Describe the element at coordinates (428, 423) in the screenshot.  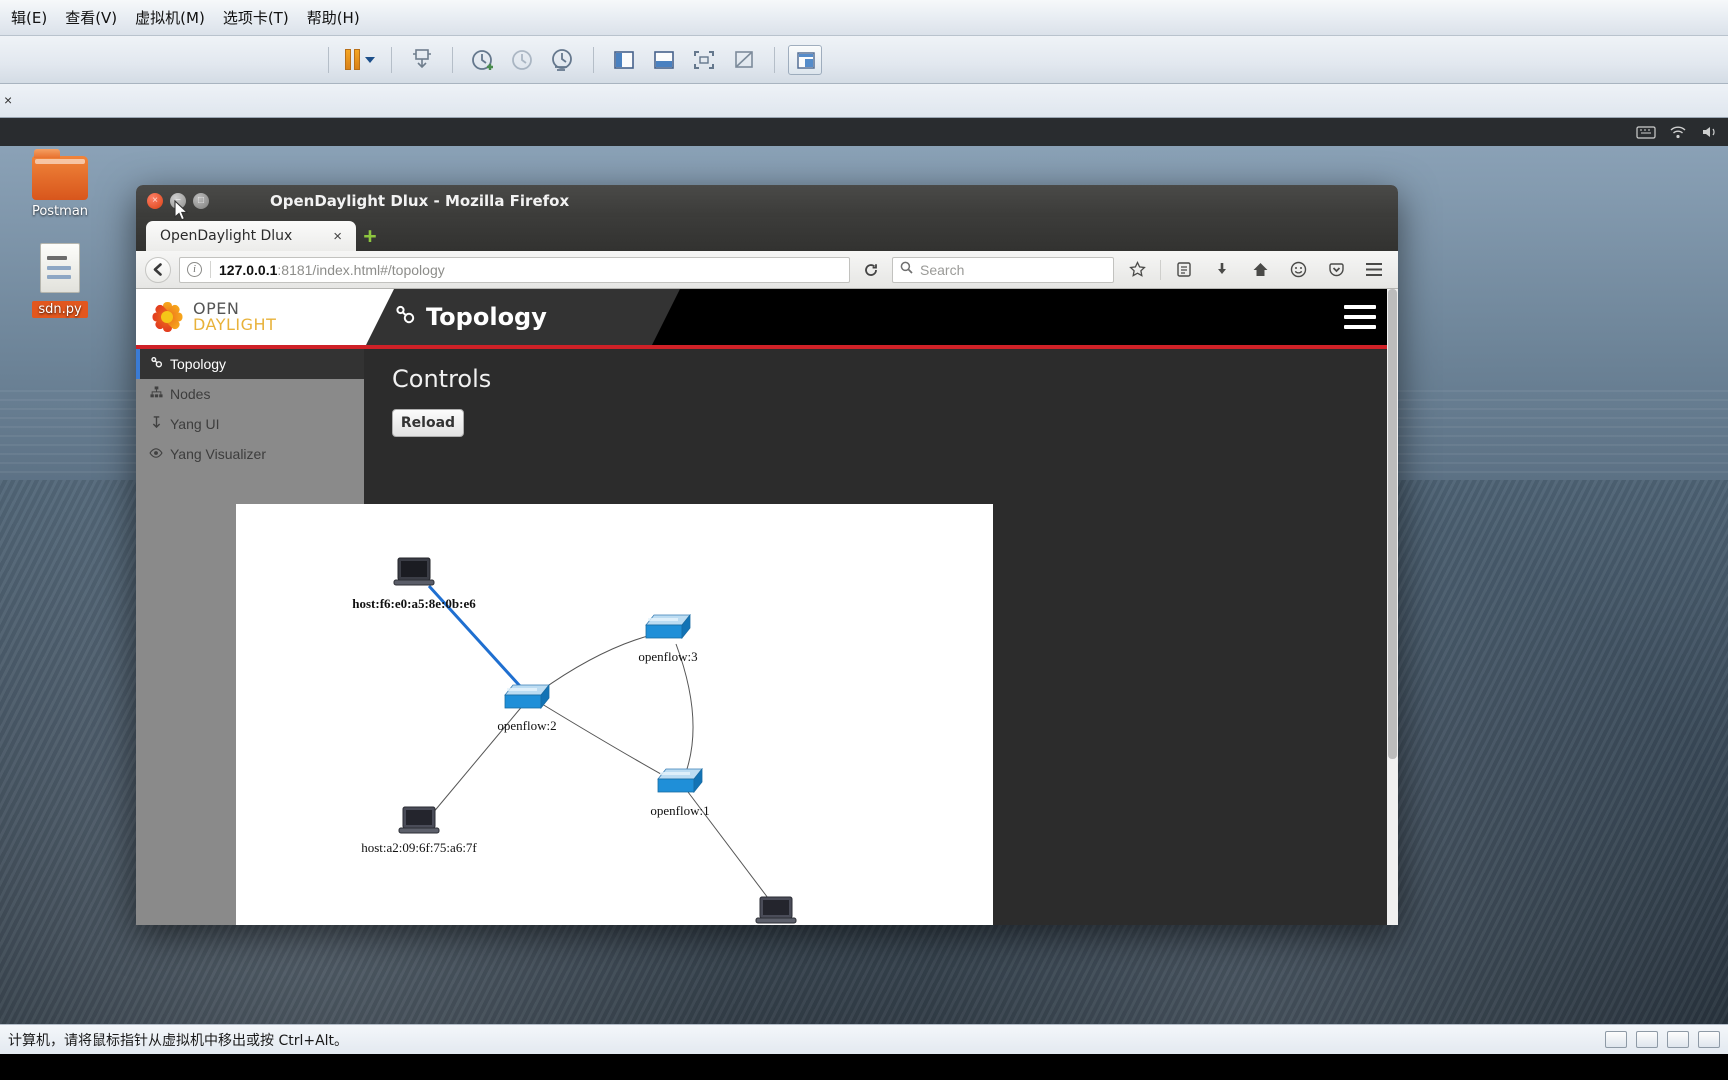
I see `reload-button: Reload` at that location.